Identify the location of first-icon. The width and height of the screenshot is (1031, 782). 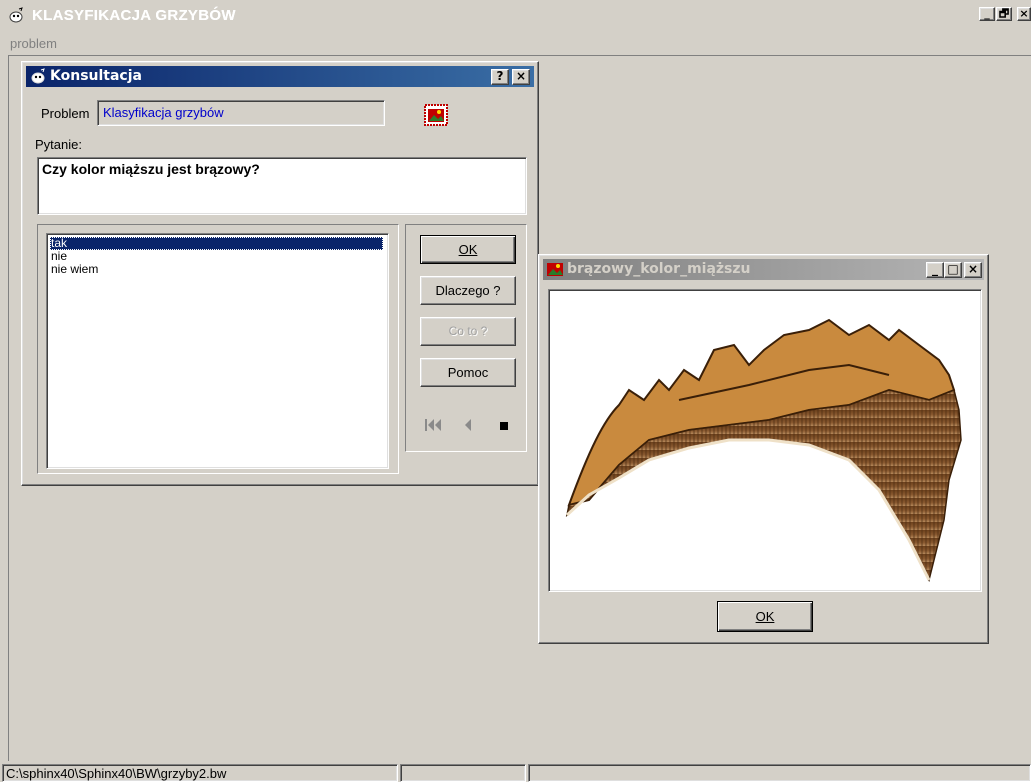
(434, 425).